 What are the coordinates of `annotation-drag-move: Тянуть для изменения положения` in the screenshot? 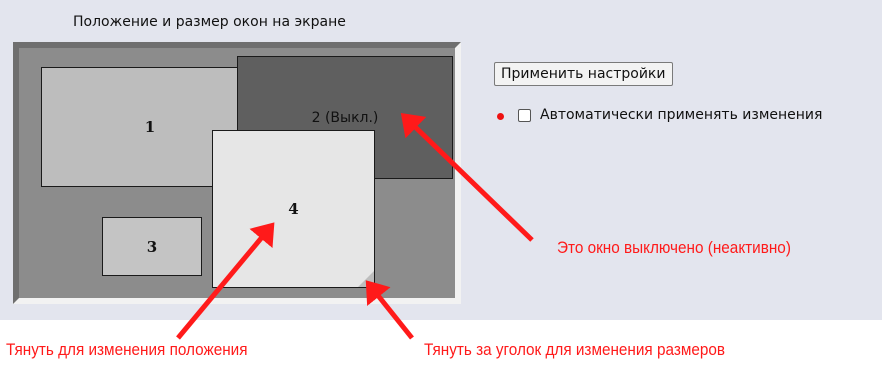 It's located at (127, 349).